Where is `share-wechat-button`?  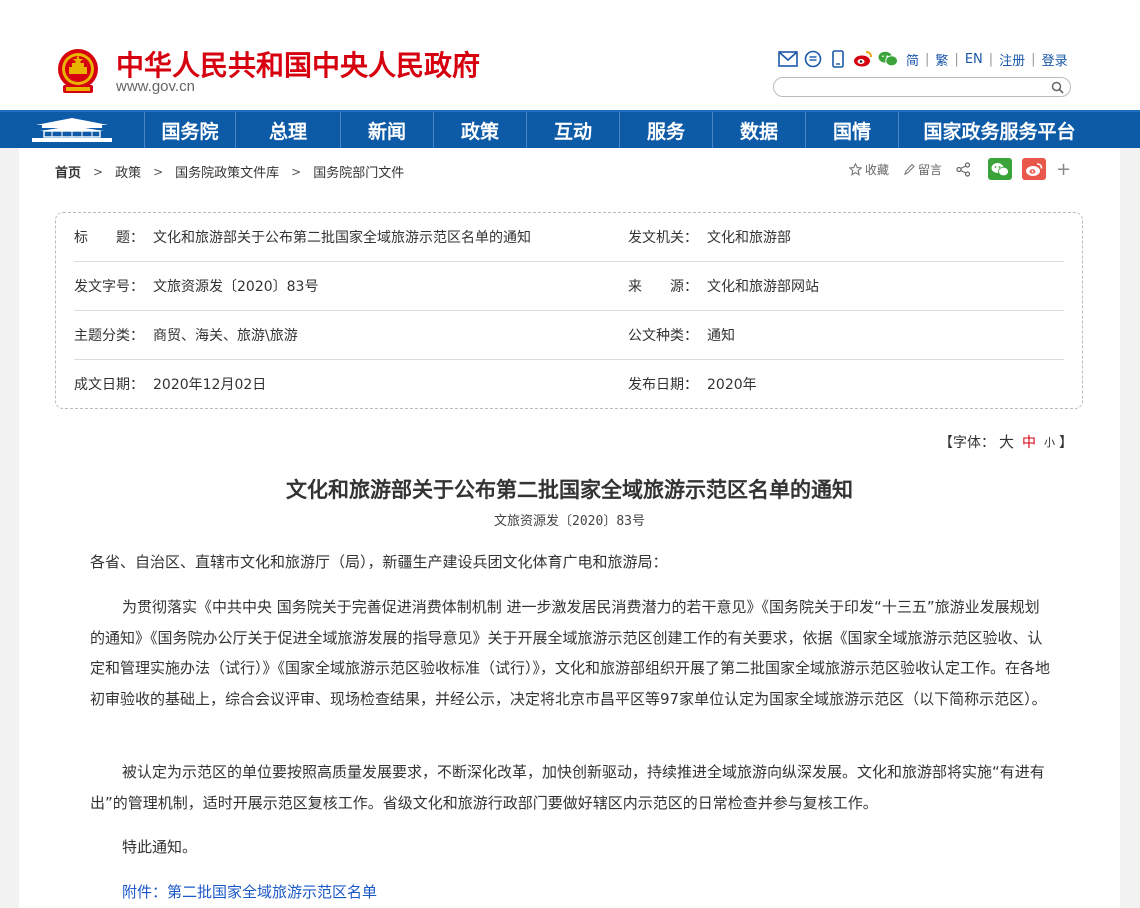
share-wechat-button is located at coordinates (1000, 169).